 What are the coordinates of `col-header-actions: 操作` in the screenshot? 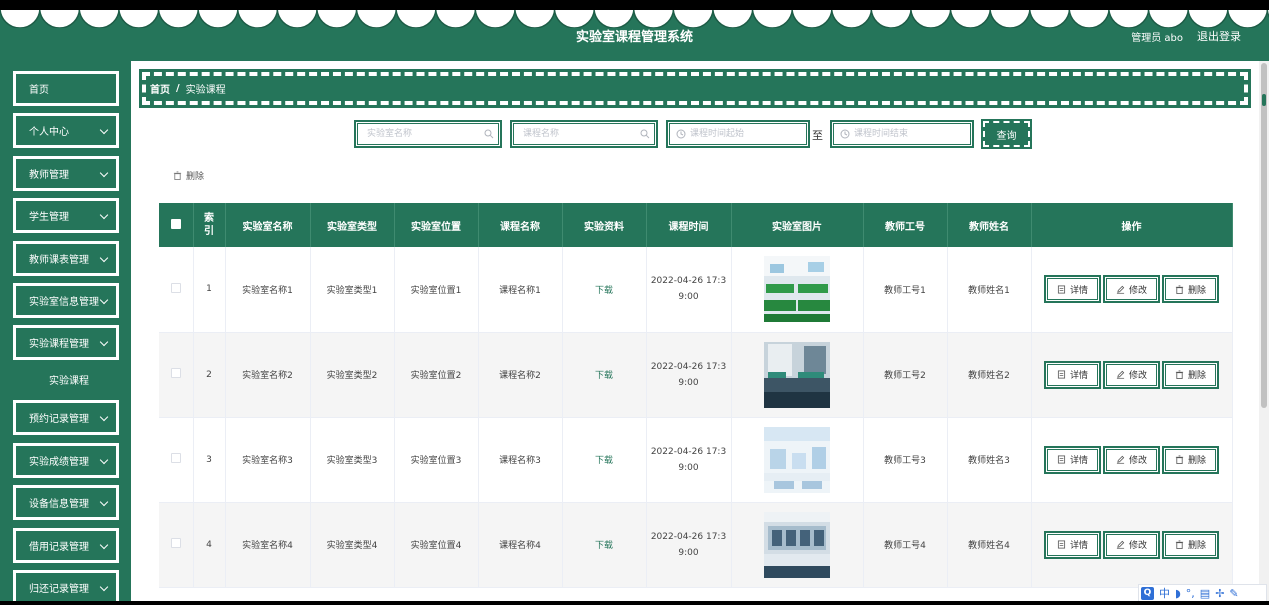 It's located at (1132, 225).